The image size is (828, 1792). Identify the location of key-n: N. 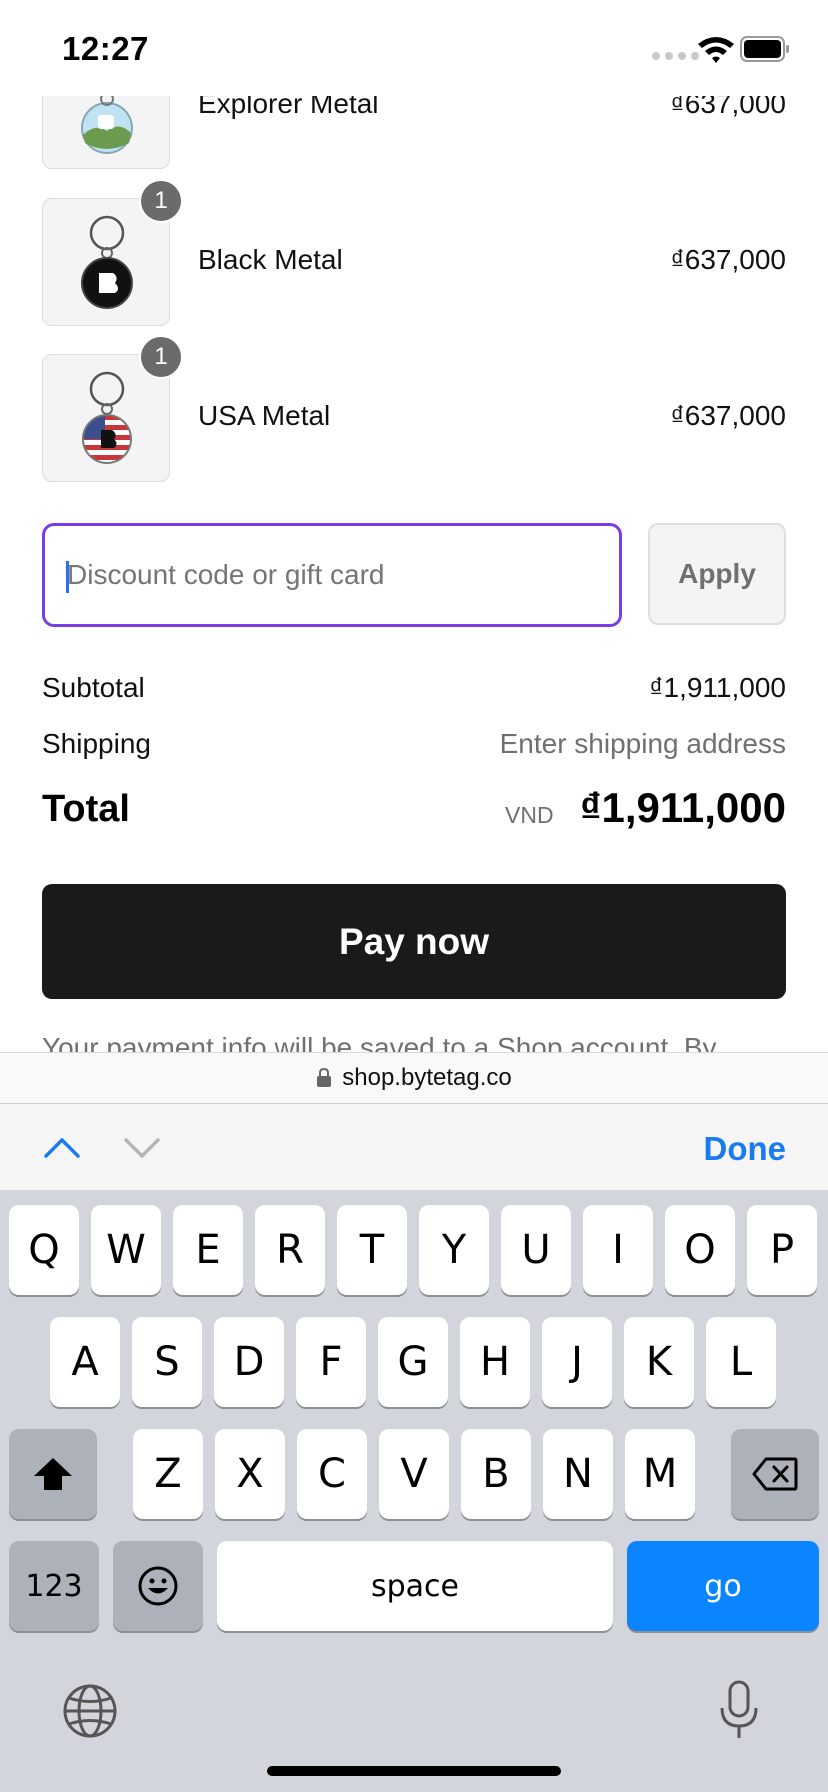
(578, 1474).